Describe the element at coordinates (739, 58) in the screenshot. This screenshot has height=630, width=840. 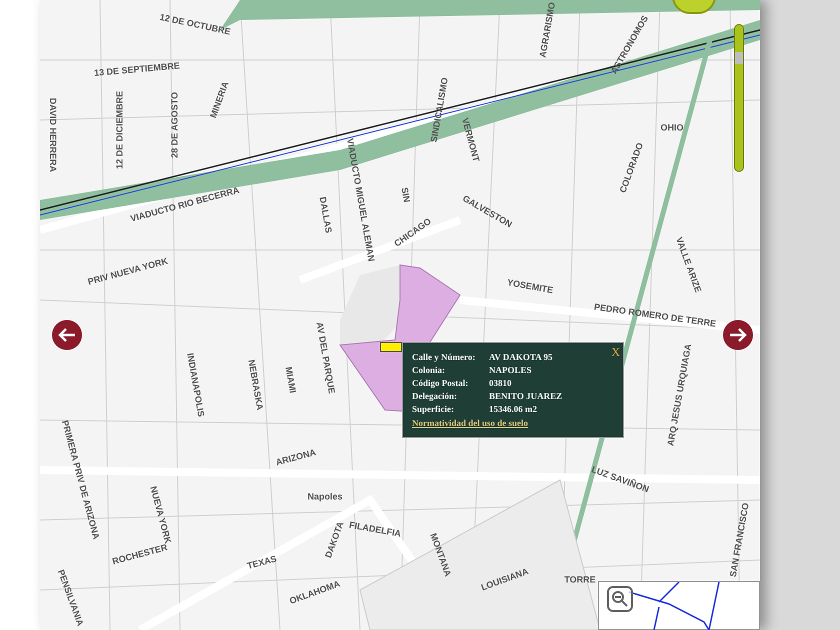
I see `zoom-slider-thumb` at that location.